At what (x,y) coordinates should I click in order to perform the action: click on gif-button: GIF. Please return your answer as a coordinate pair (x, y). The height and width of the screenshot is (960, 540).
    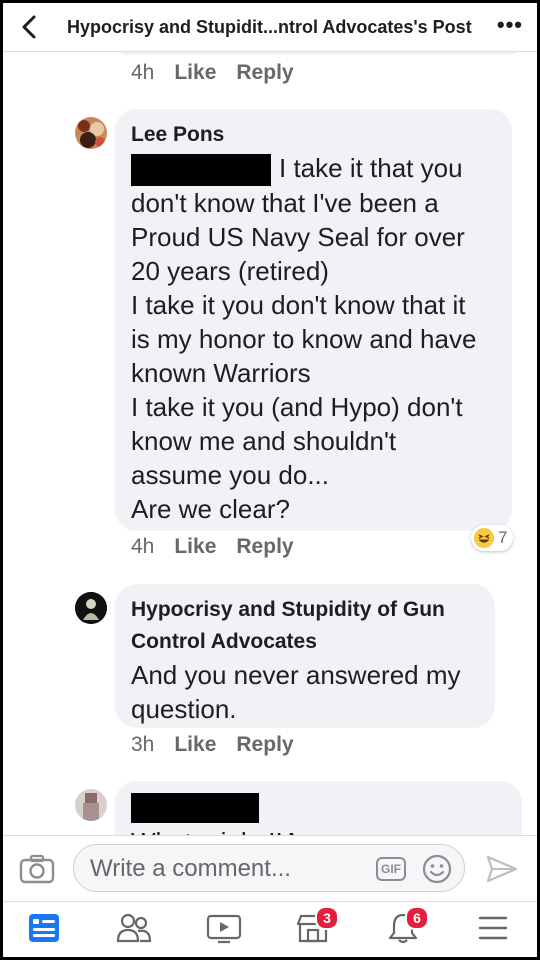
    Looking at the image, I should click on (391, 869).